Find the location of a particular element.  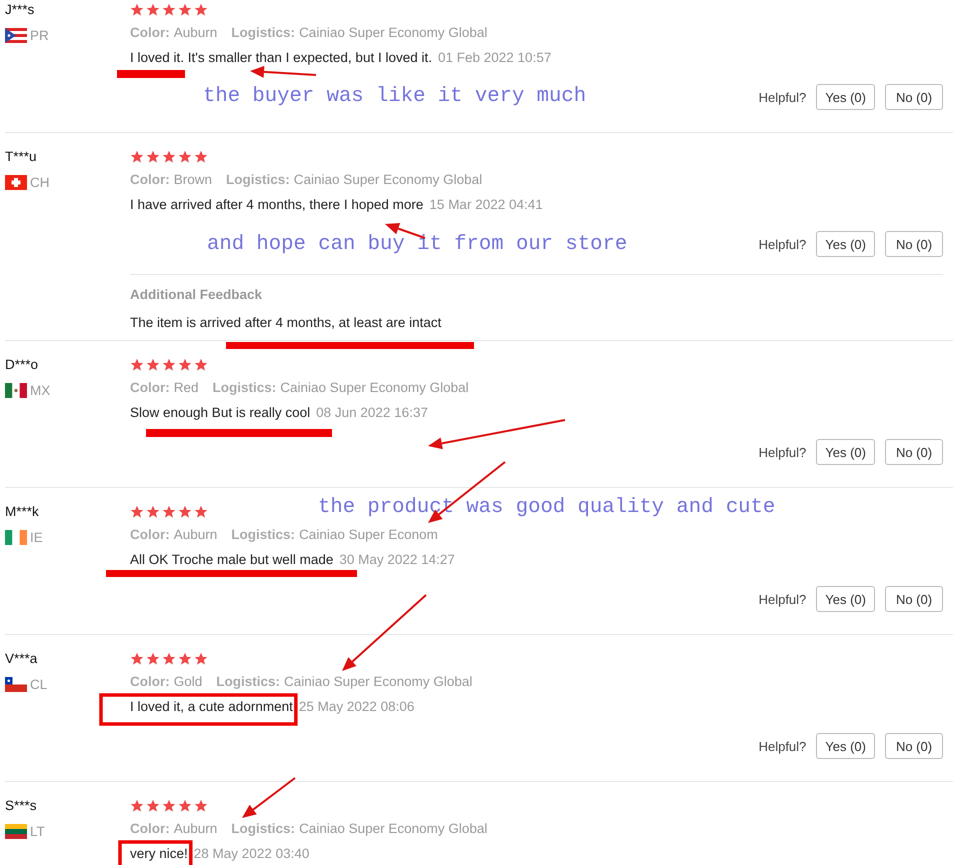

underline-mark is located at coordinates (151, 74).